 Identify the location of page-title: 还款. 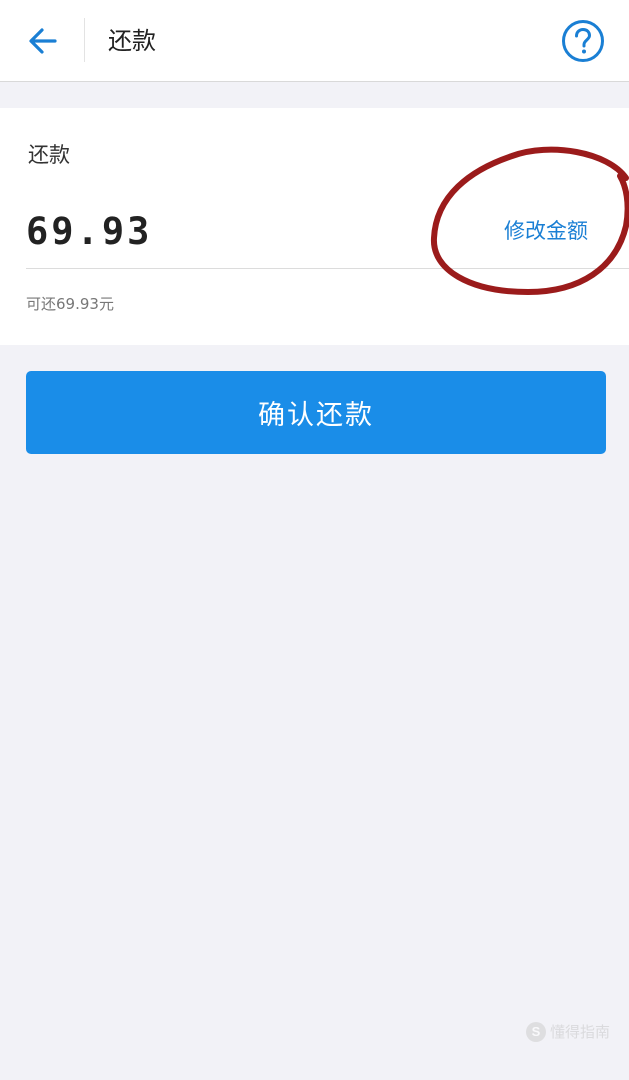
(132, 41).